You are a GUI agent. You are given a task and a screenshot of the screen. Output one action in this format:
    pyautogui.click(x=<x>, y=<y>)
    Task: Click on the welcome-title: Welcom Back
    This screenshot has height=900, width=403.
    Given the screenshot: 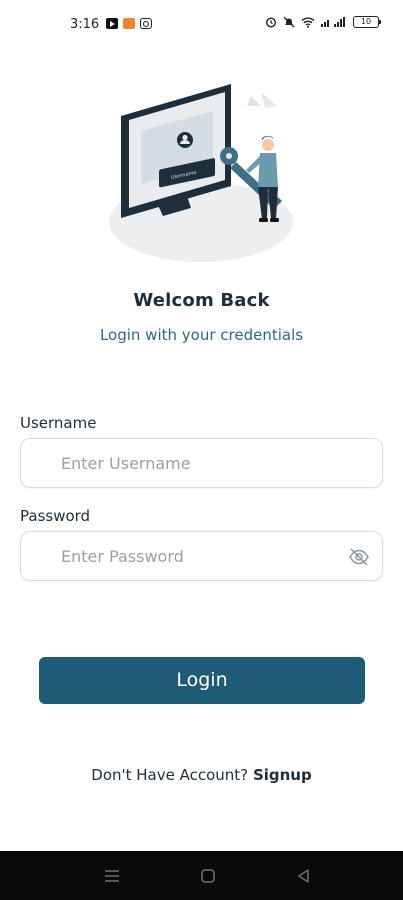 What is the action you would take?
    pyautogui.click(x=201, y=300)
    